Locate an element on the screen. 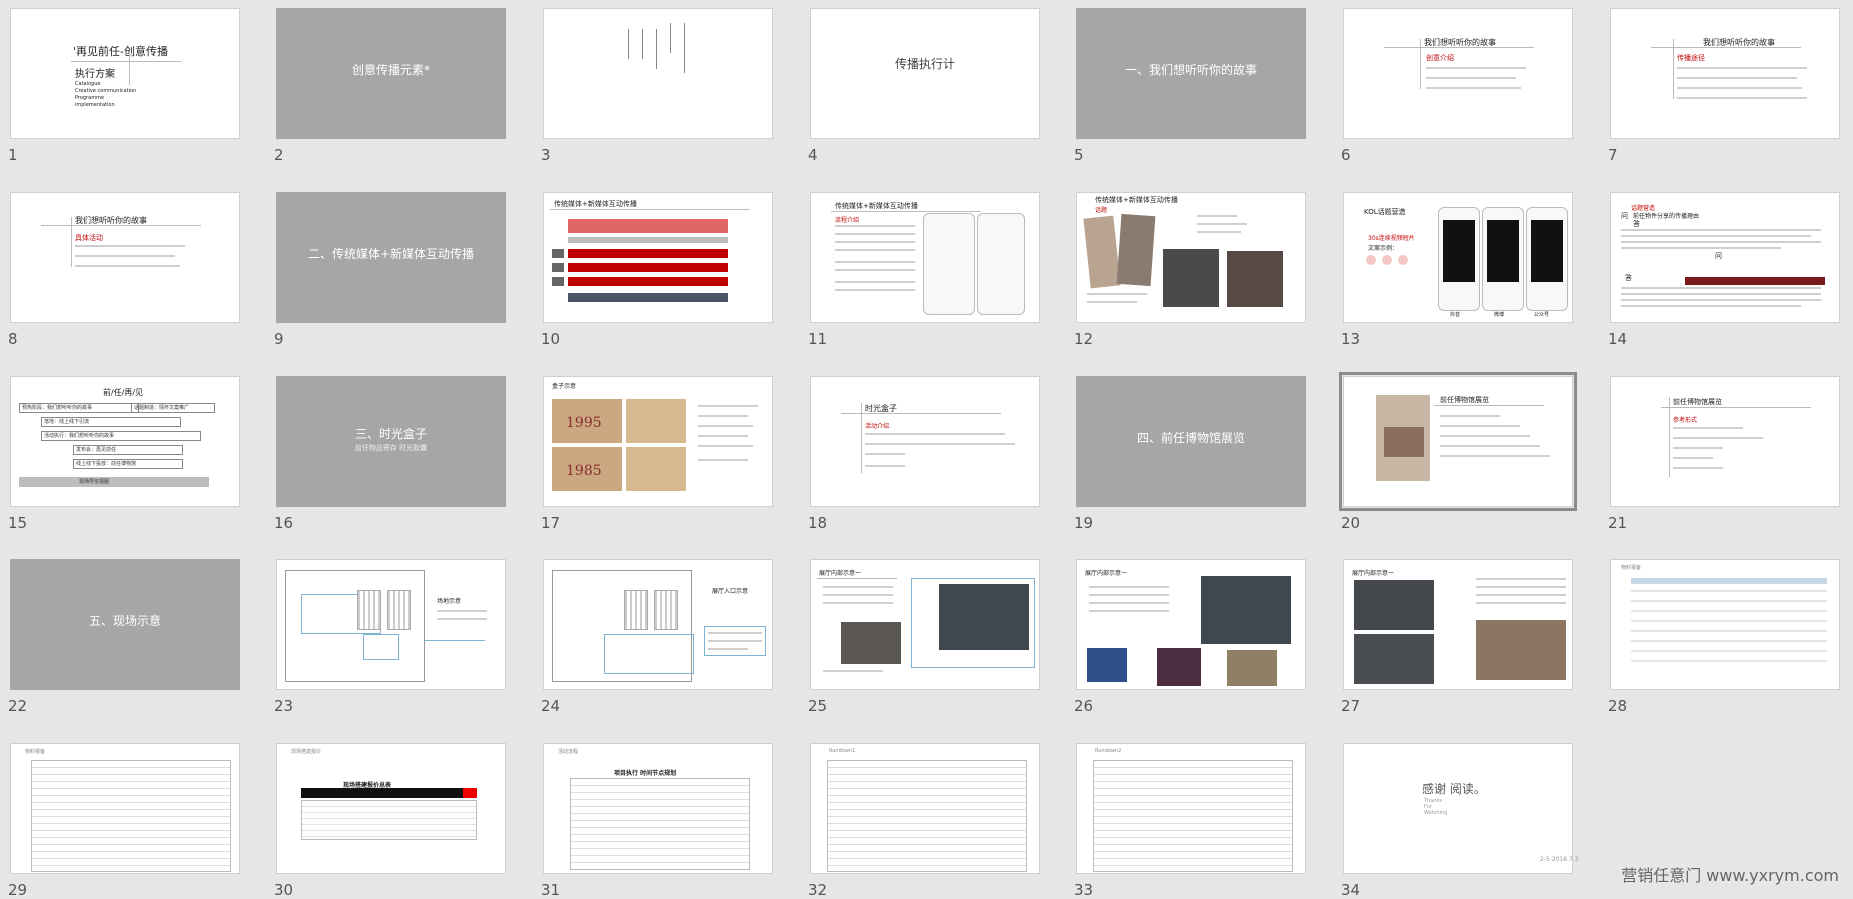  slide-number: 18 is located at coordinates (818, 523).